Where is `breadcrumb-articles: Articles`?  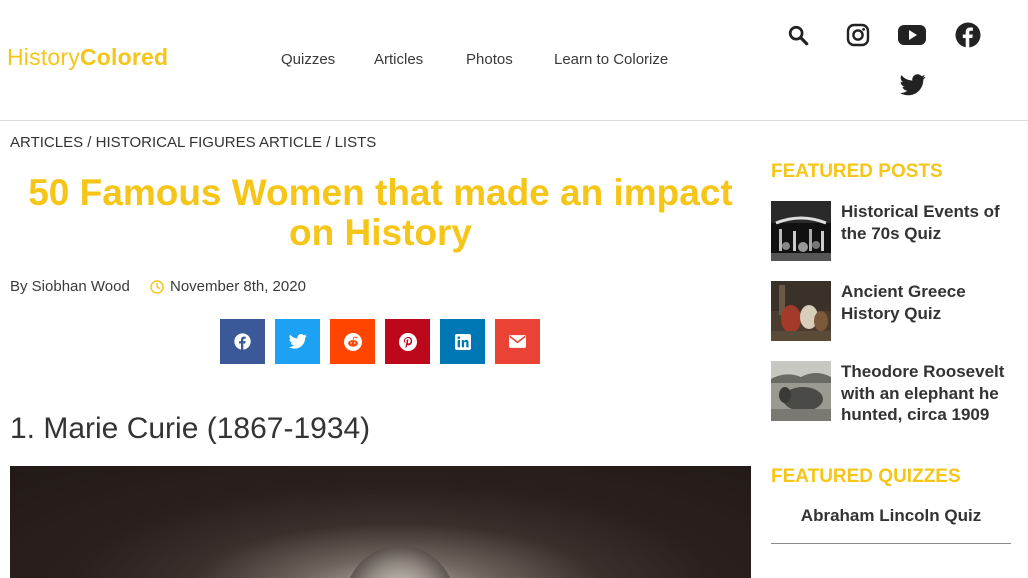 breadcrumb-articles: Articles is located at coordinates (46, 142).